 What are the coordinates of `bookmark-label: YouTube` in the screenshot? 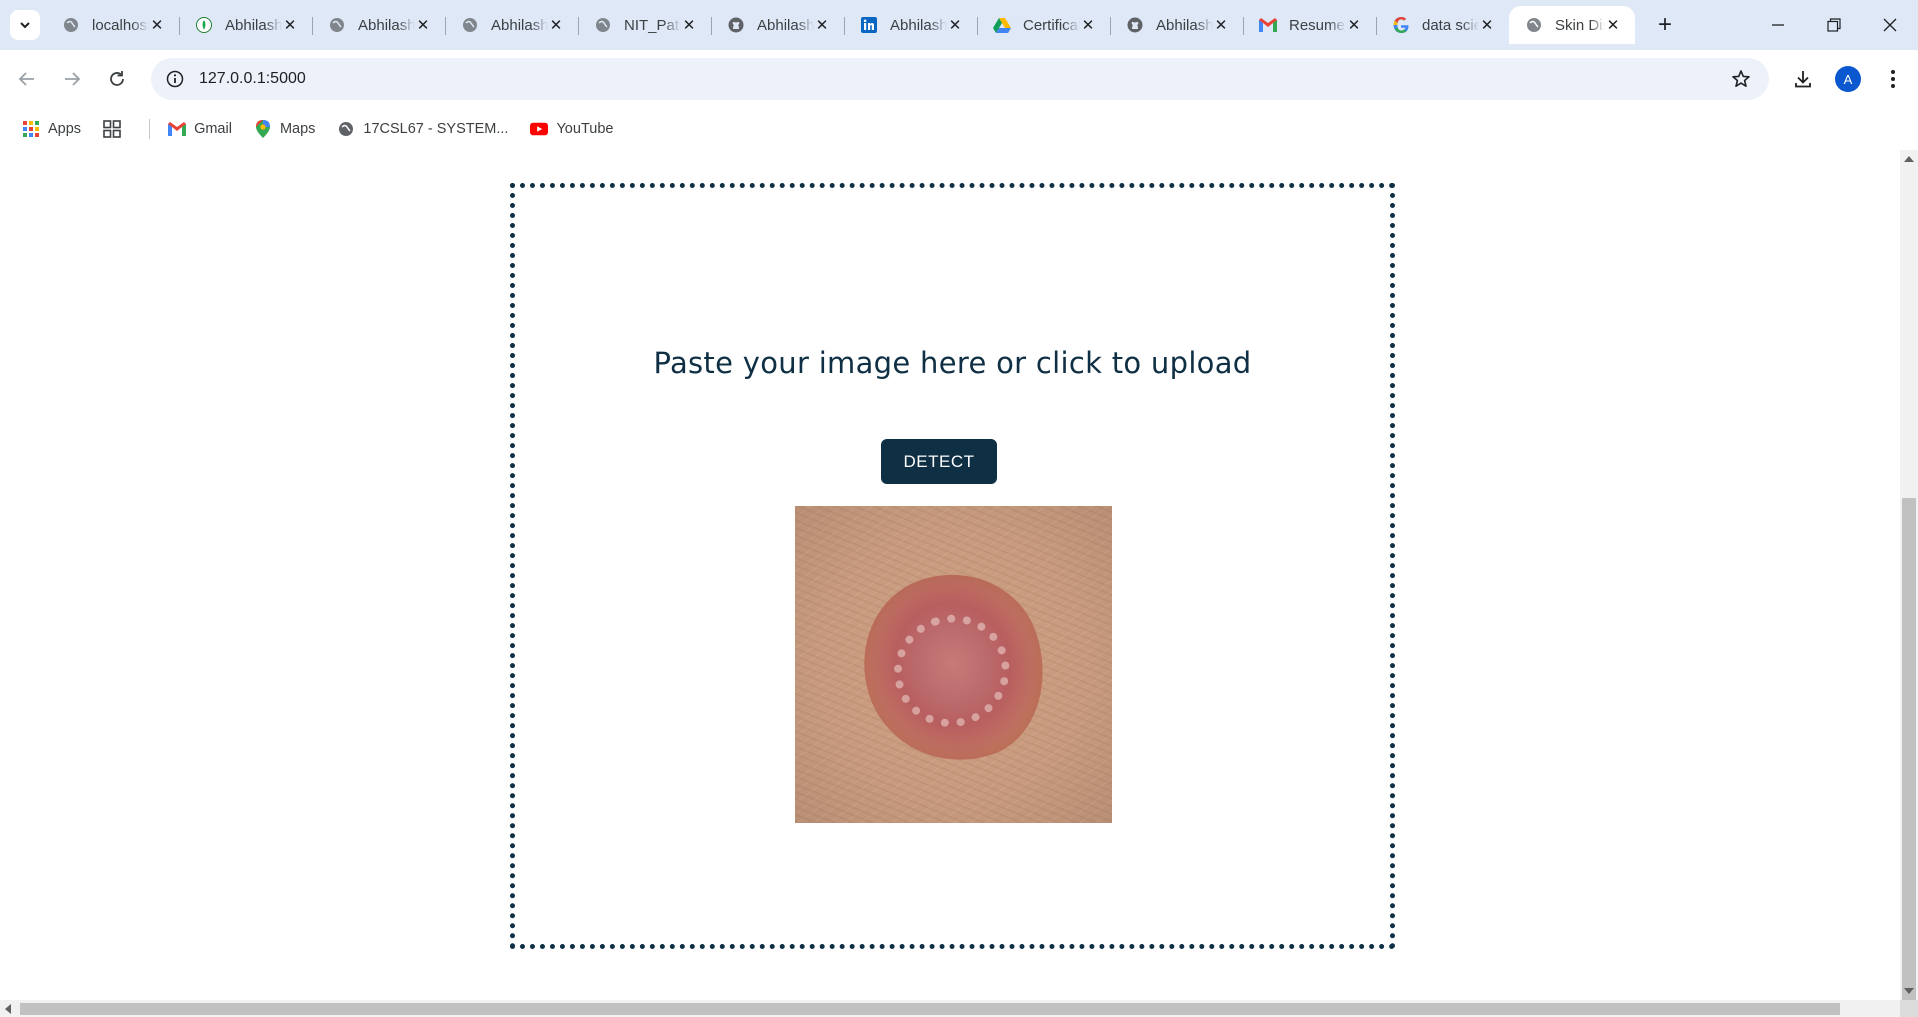 It's located at (585, 129).